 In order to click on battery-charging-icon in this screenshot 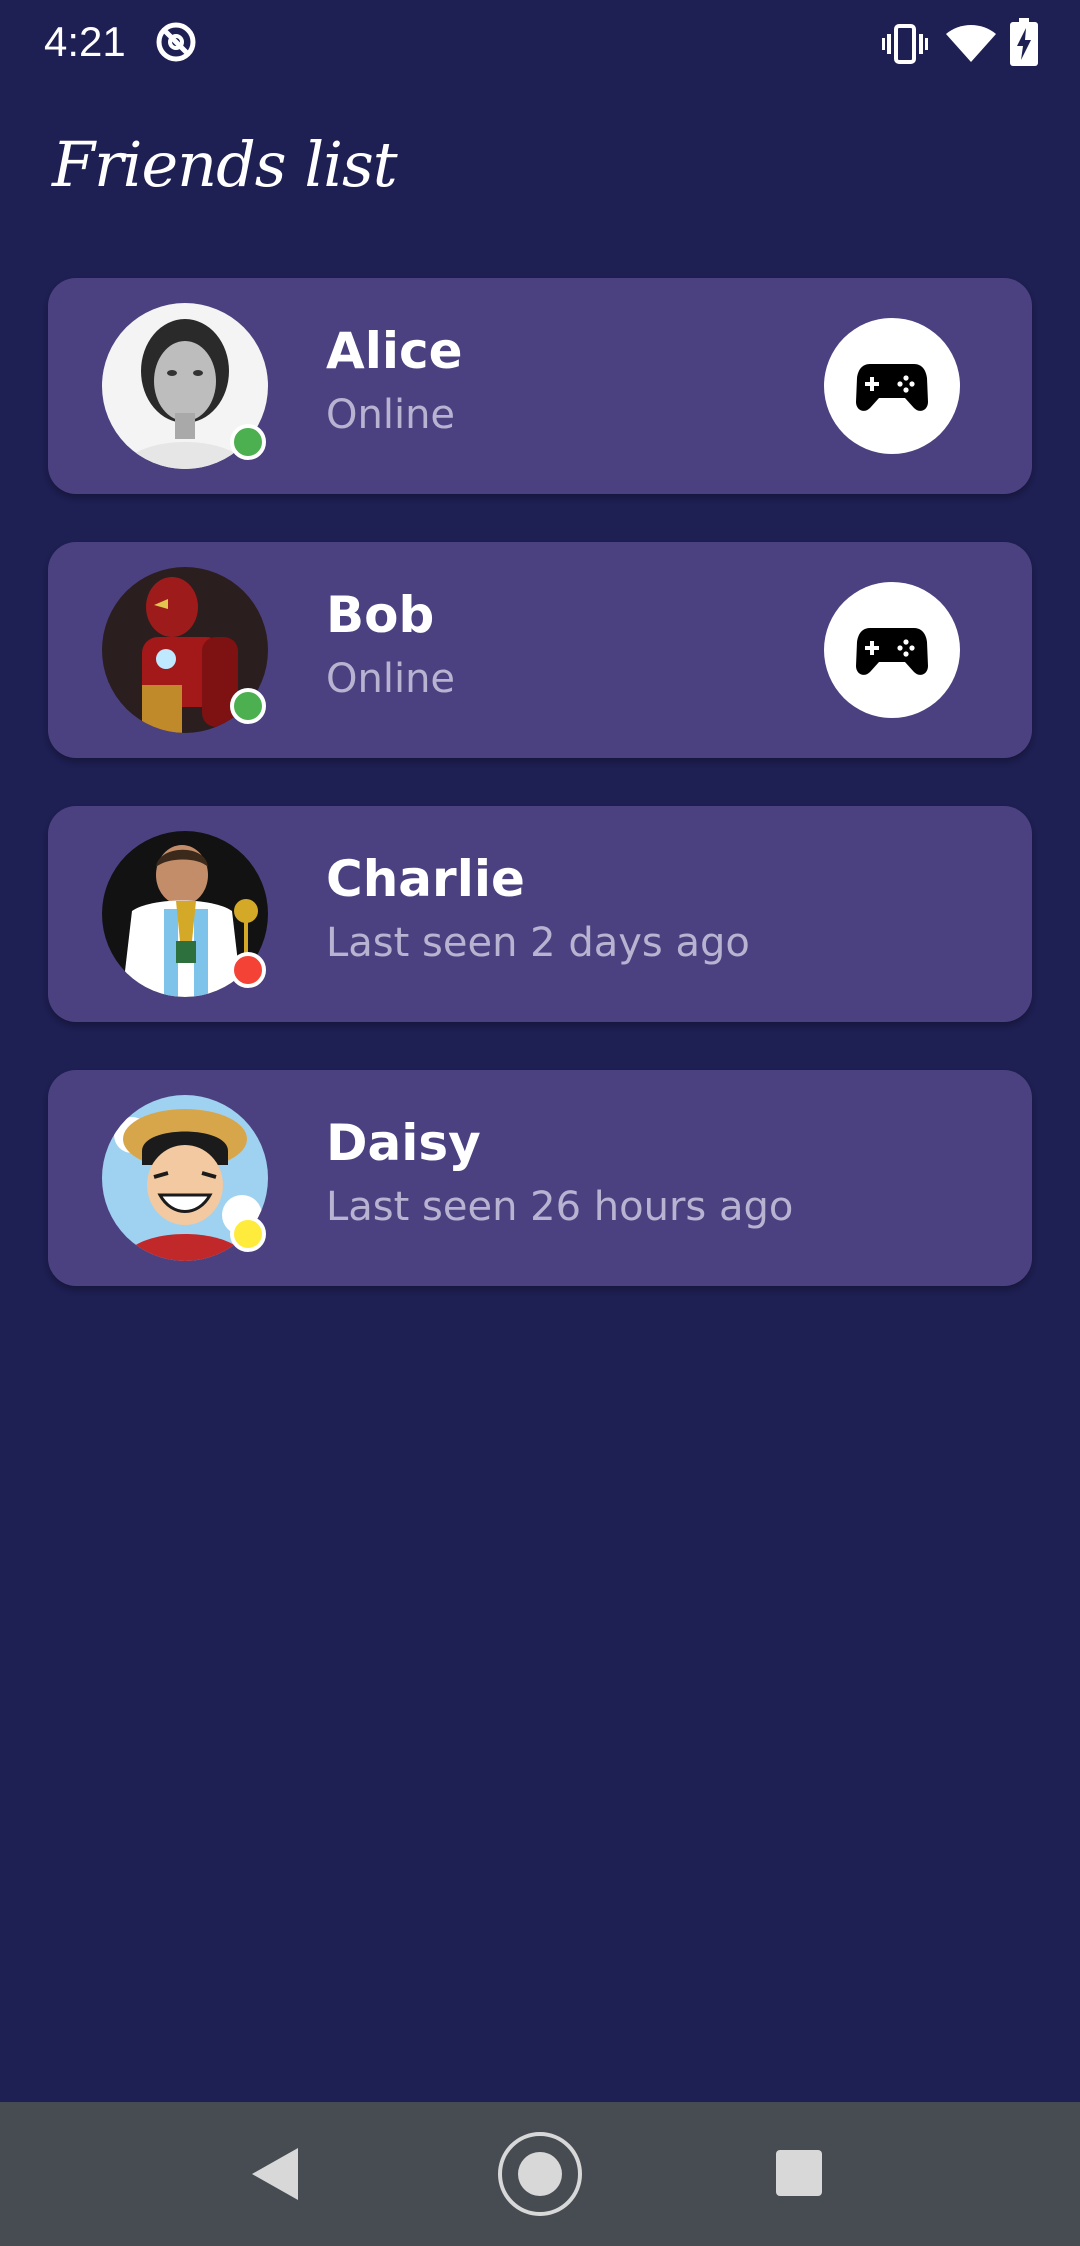, I will do `click(1024, 42)`.